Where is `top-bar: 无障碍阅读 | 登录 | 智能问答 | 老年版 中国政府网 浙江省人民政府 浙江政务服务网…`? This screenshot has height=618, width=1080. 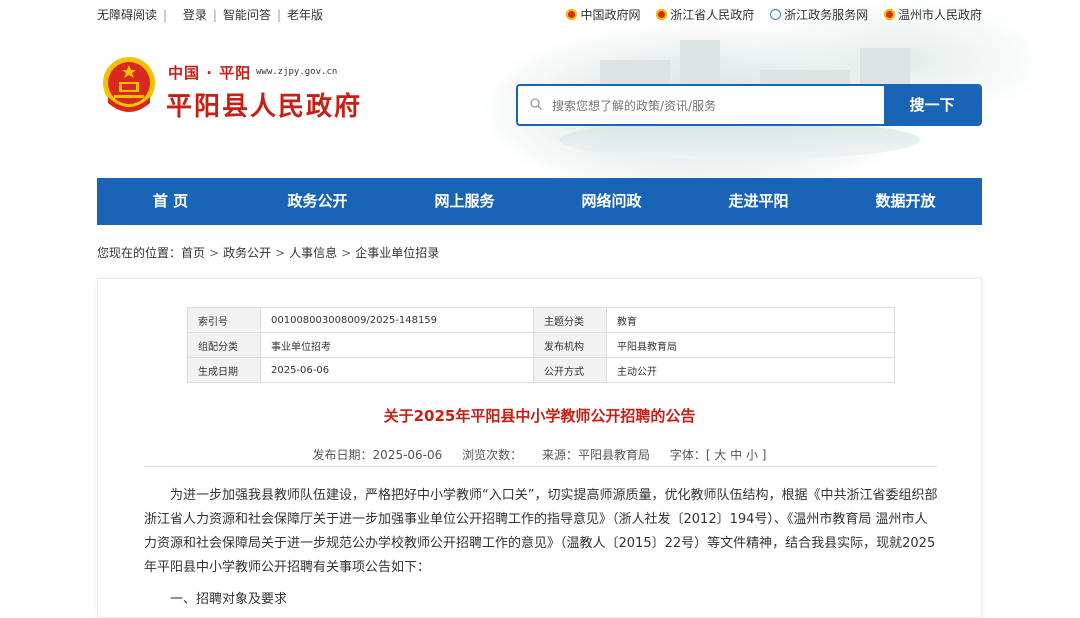 top-bar: 无障碍阅读 | 登录 | 智能问答 | 老年版 中国政府网 浙江省人民政府 浙江政务服务网… is located at coordinates (539, 14).